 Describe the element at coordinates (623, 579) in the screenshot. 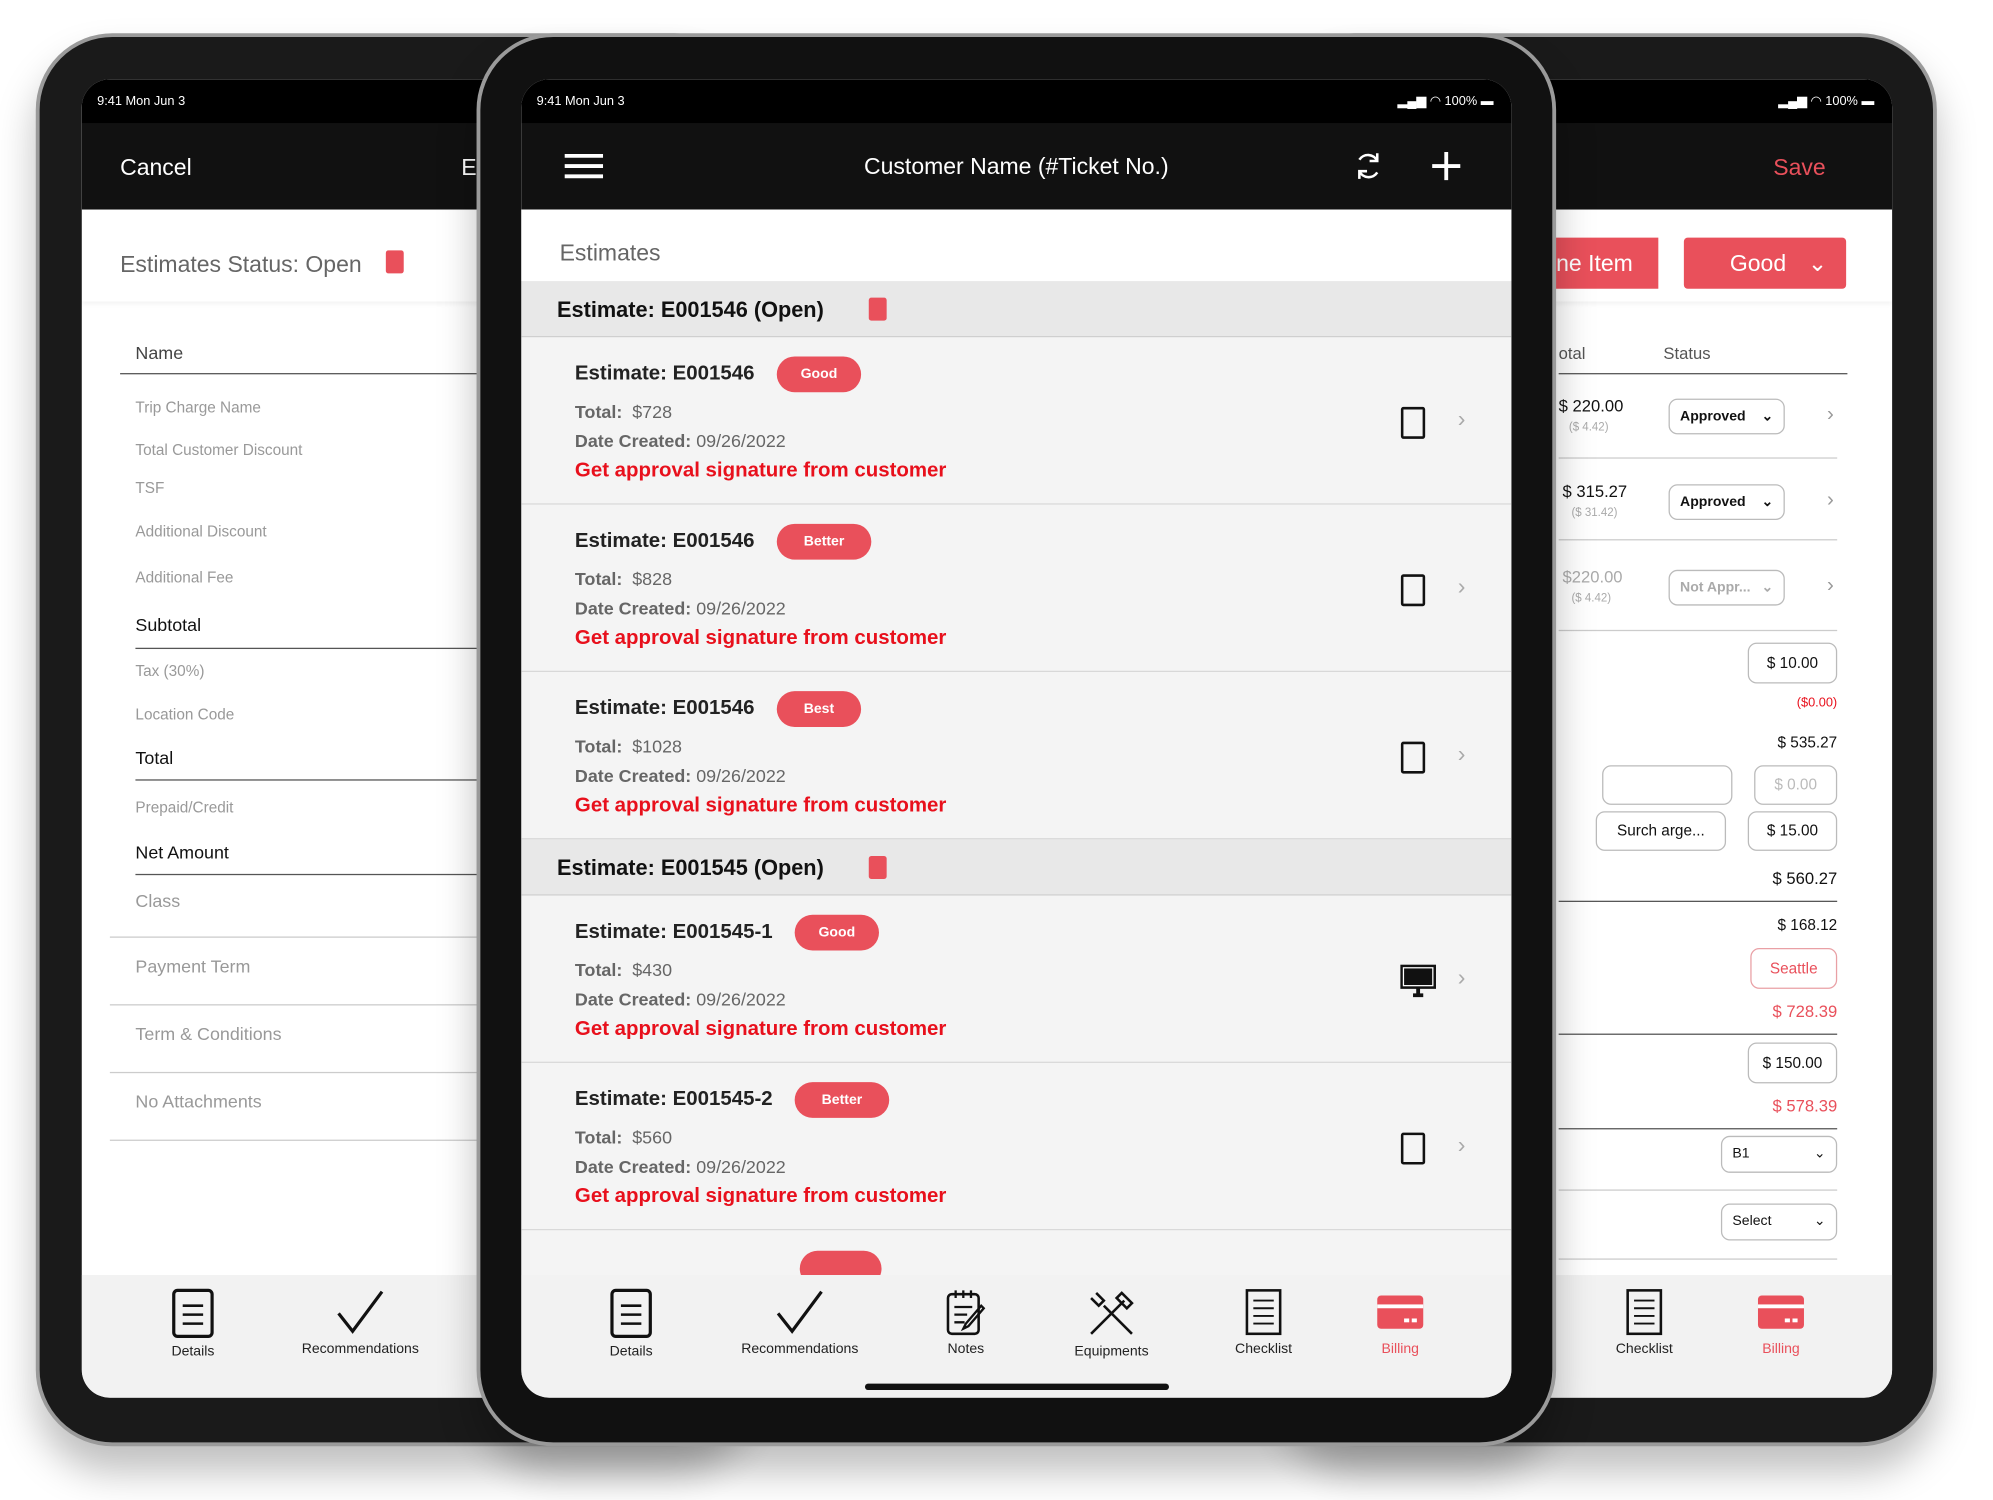

I see `estimate-total: Total: $828` at that location.